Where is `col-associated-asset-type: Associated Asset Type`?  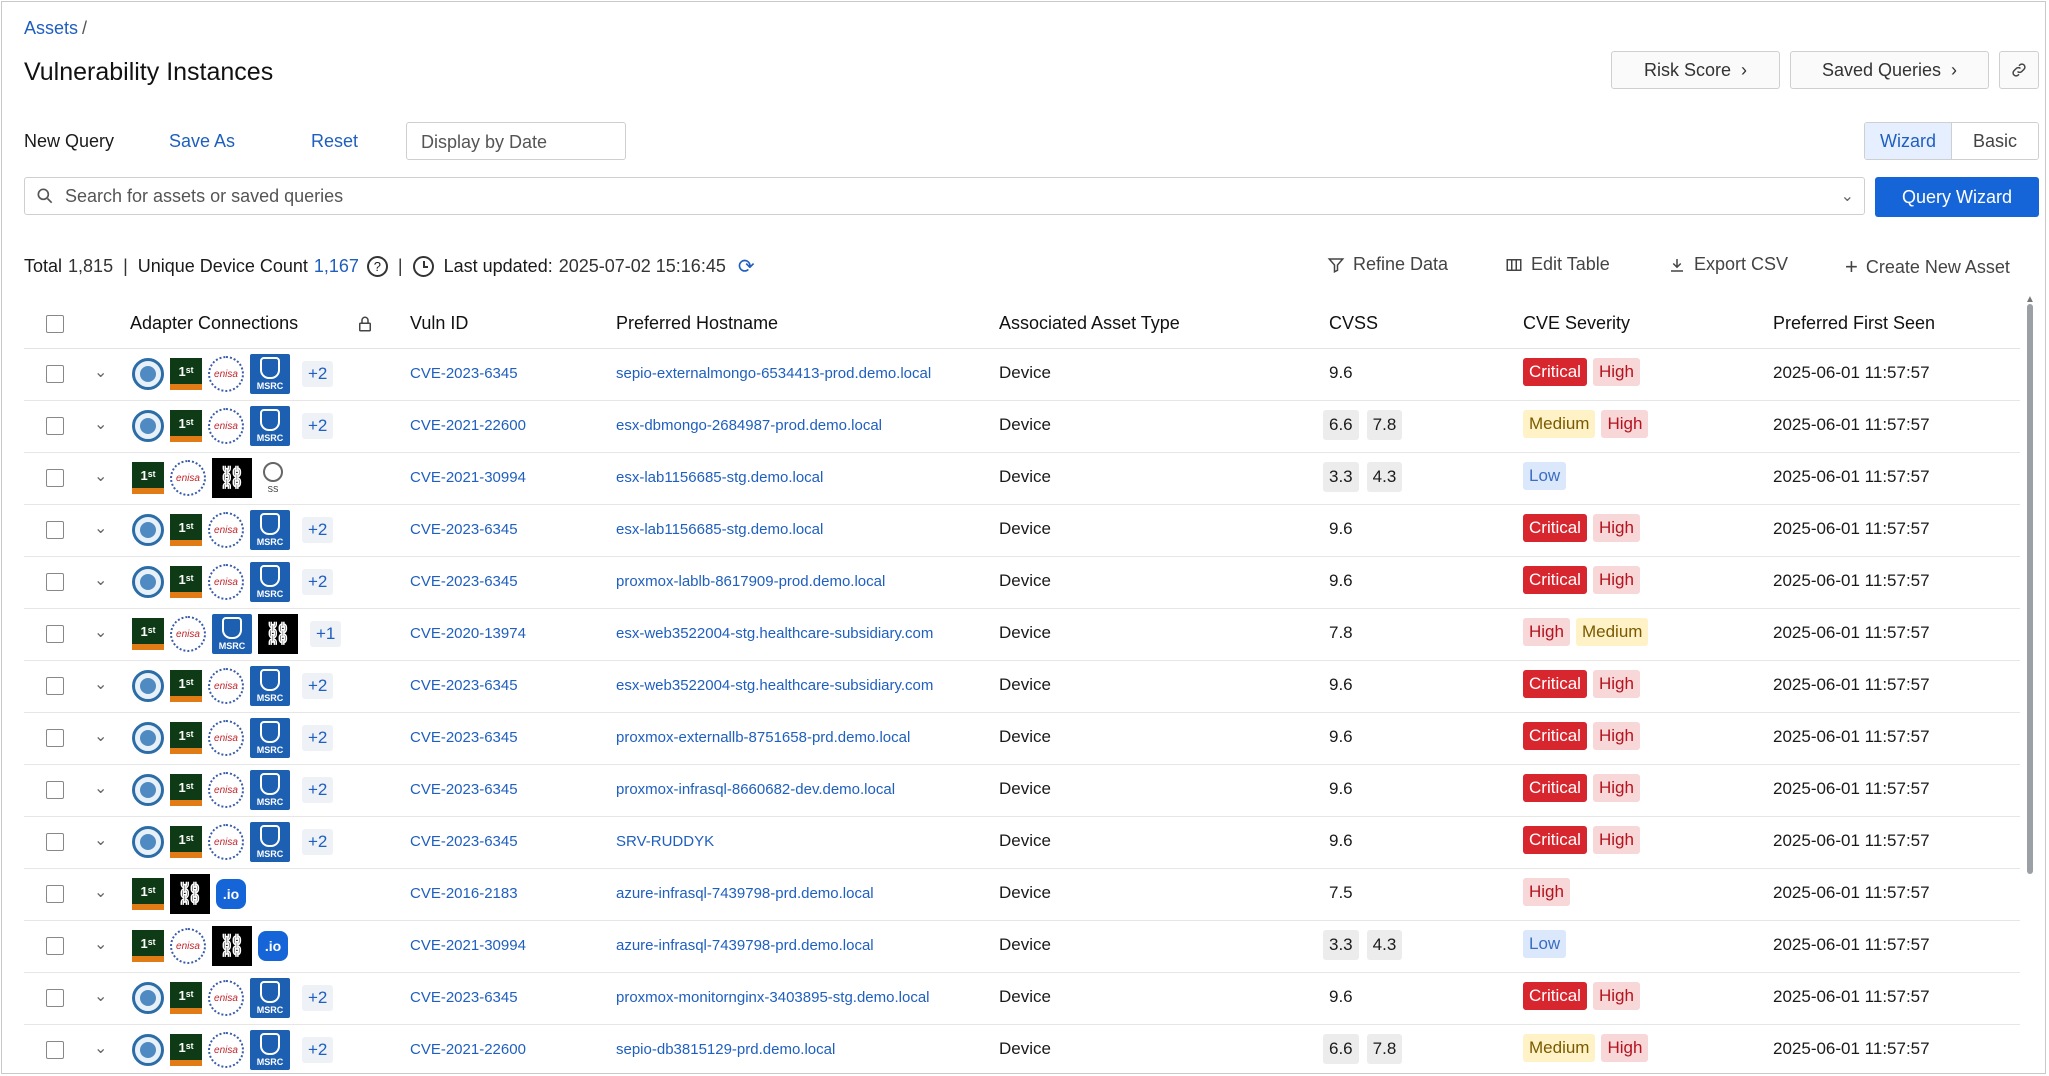
col-associated-asset-type: Associated Asset Type is located at coordinates (1089, 323).